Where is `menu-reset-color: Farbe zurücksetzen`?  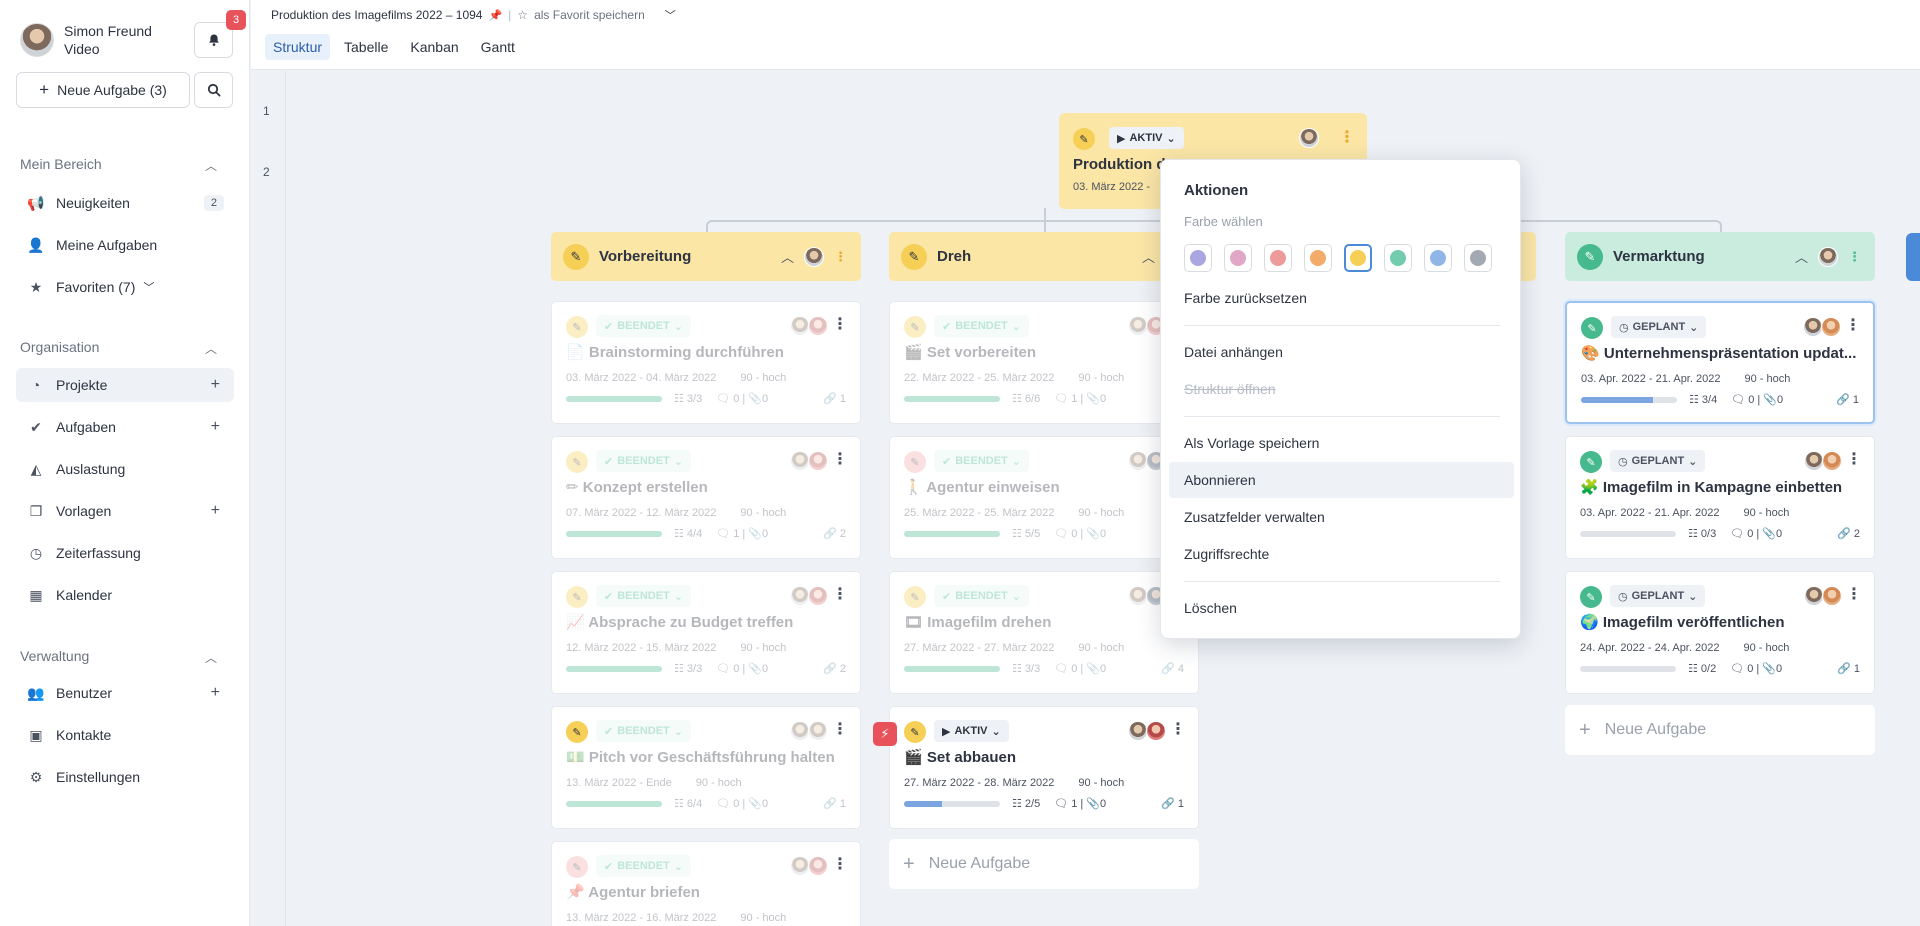
menu-reset-color: Farbe zurücksetzen is located at coordinates (1341, 298).